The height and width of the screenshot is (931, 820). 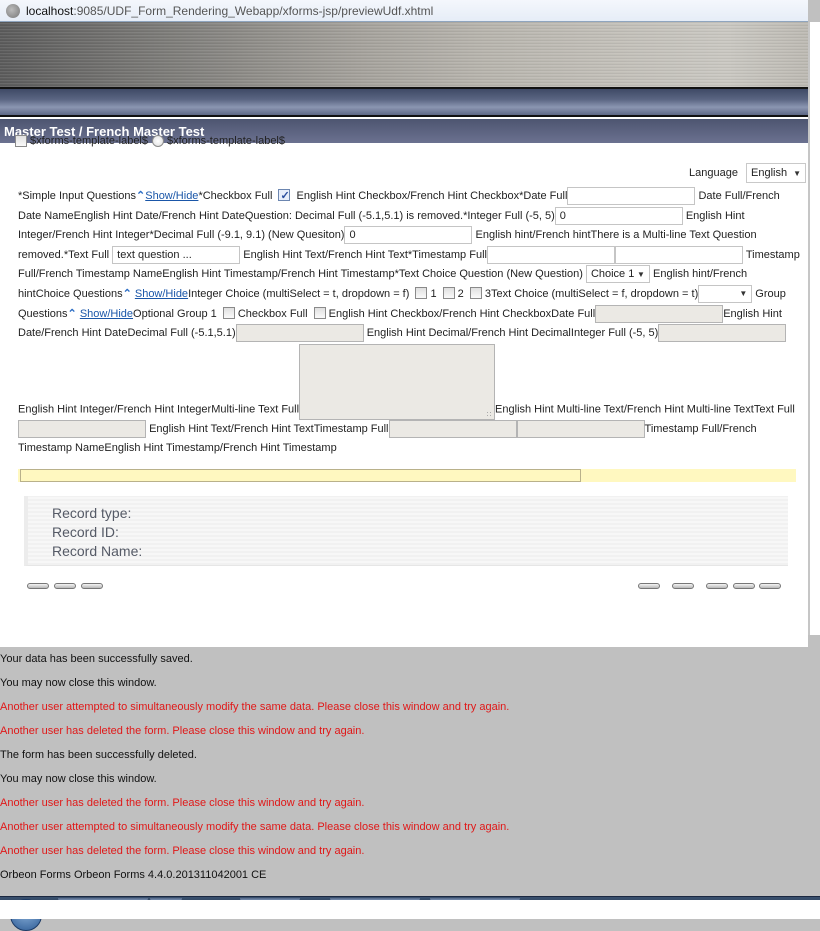 I want to click on template-radio-label: $xforms-template-label$, so click(x=226, y=141).